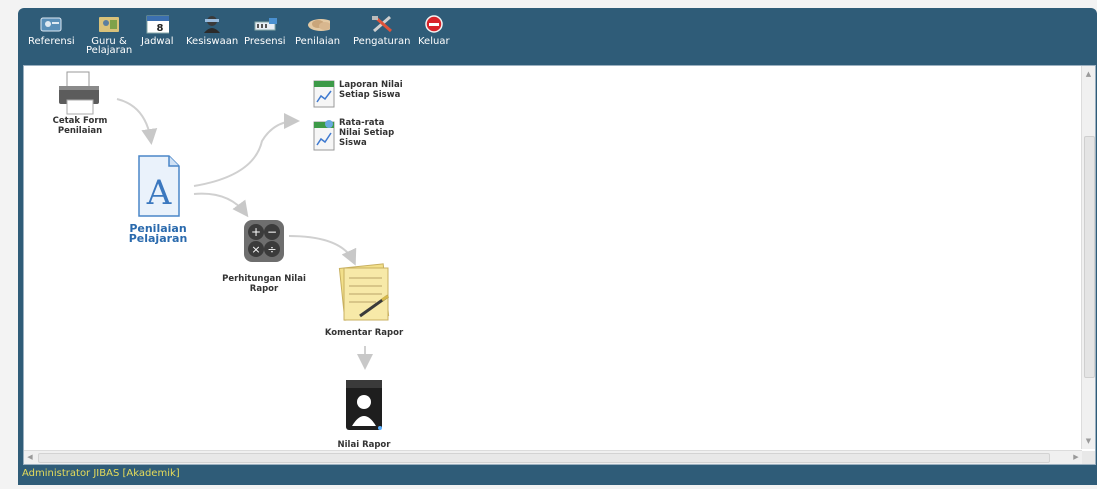 The width and height of the screenshot is (1097, 489). What do you see at coordinates (364, 445) in the screenshot?
I see `flow-label: Nilai Rapor` at bounding box center [364, 445].